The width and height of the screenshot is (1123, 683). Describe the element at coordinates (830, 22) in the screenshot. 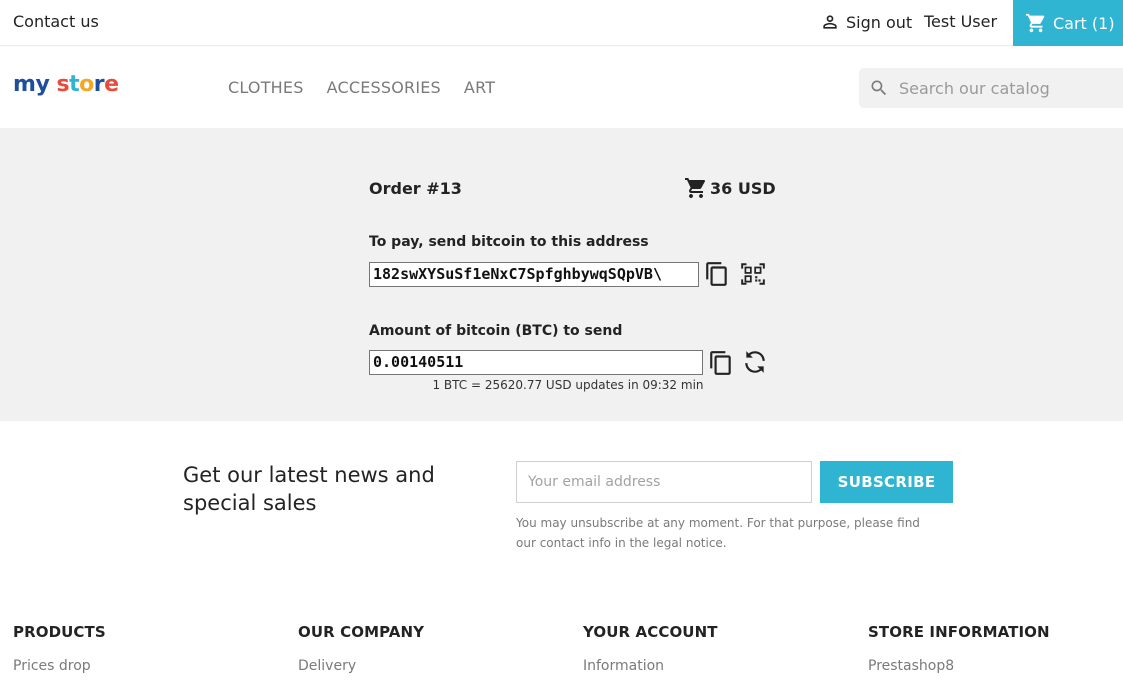

I see `person-icon` at that location.